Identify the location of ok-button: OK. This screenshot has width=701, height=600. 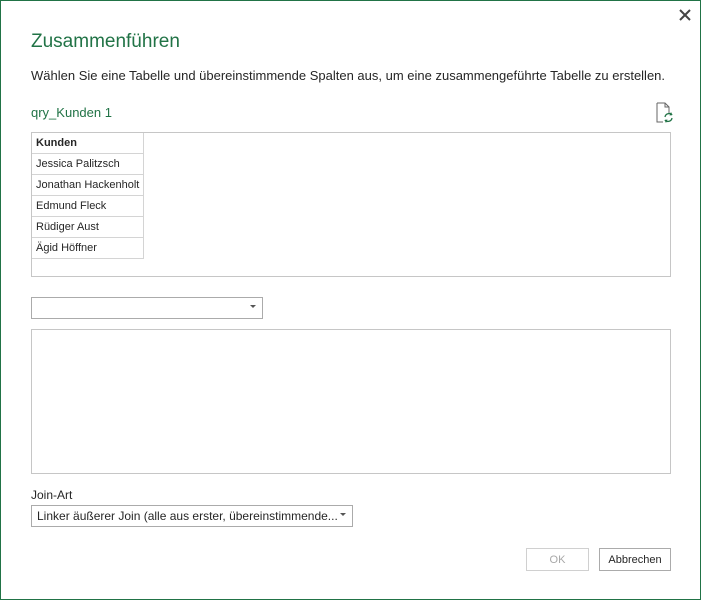
(557, 559).